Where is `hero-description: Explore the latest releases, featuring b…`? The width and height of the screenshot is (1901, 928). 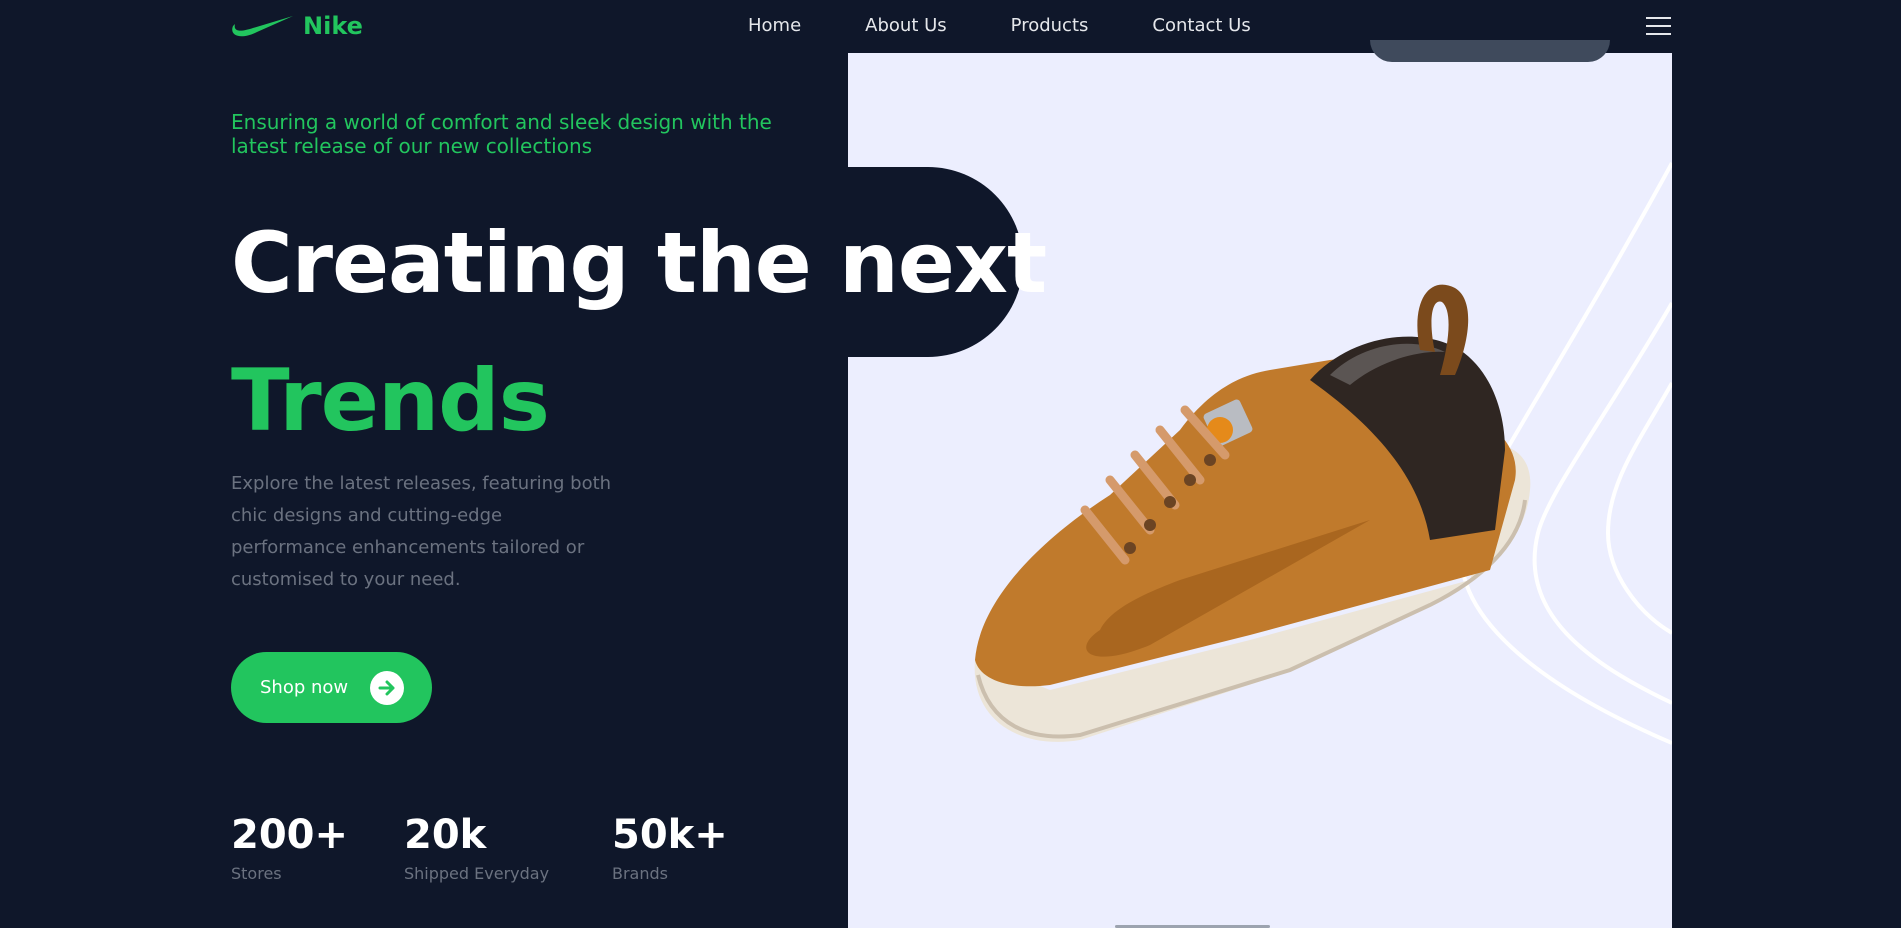
hero-description: Explore the latest releases, featuring b… is located at coordinates (421, 531).